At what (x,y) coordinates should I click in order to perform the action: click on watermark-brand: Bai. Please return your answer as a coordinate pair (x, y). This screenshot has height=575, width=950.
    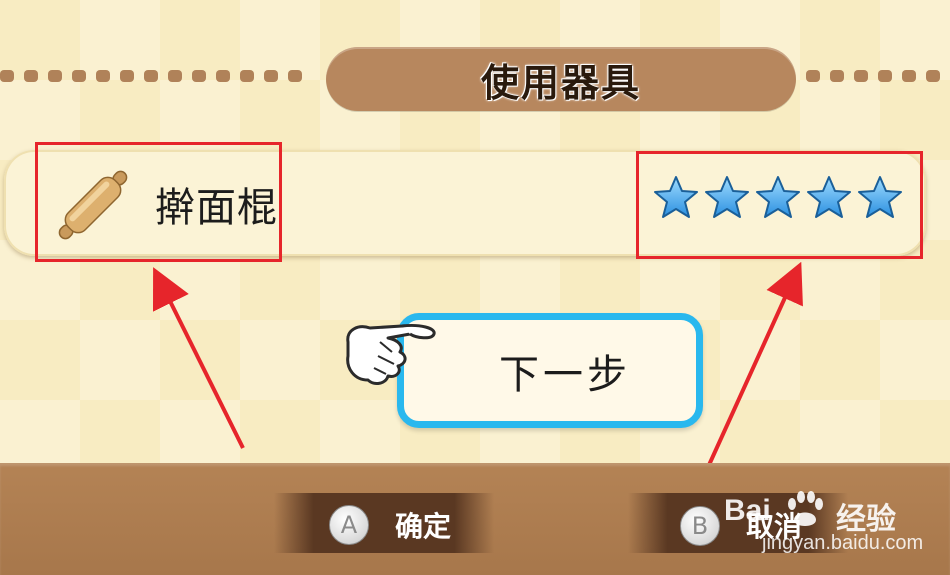
    Looking at the image, I should click on (747, 510).